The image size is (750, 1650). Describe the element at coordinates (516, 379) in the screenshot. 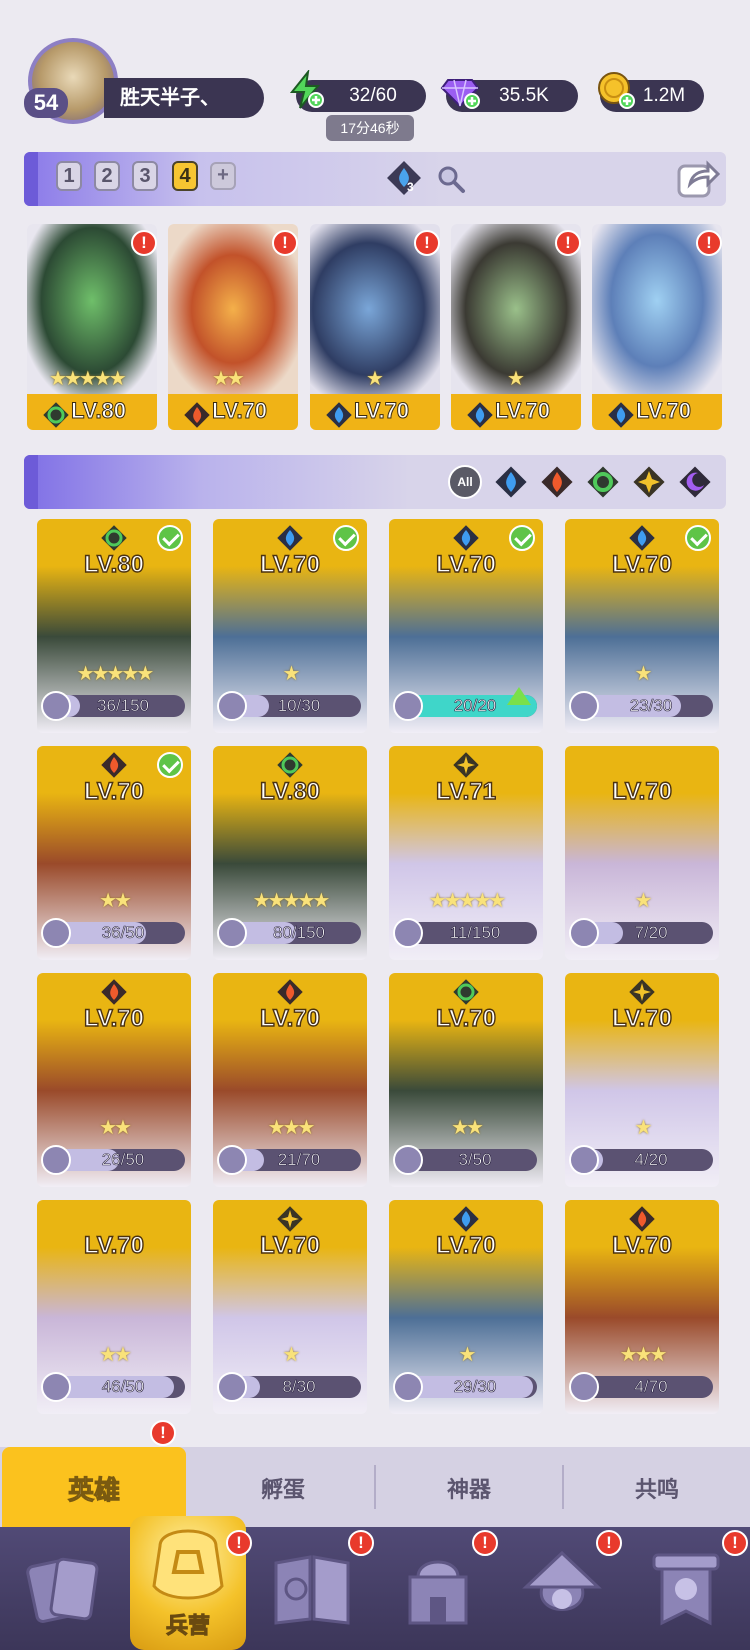

I see `slot-stars: ★` at that location.